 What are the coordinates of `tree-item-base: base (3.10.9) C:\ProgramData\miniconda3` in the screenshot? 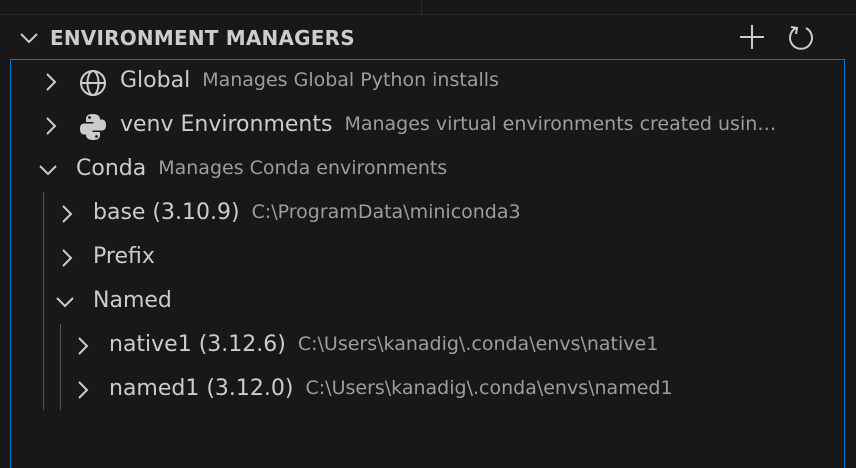 It's located at (427, 214).